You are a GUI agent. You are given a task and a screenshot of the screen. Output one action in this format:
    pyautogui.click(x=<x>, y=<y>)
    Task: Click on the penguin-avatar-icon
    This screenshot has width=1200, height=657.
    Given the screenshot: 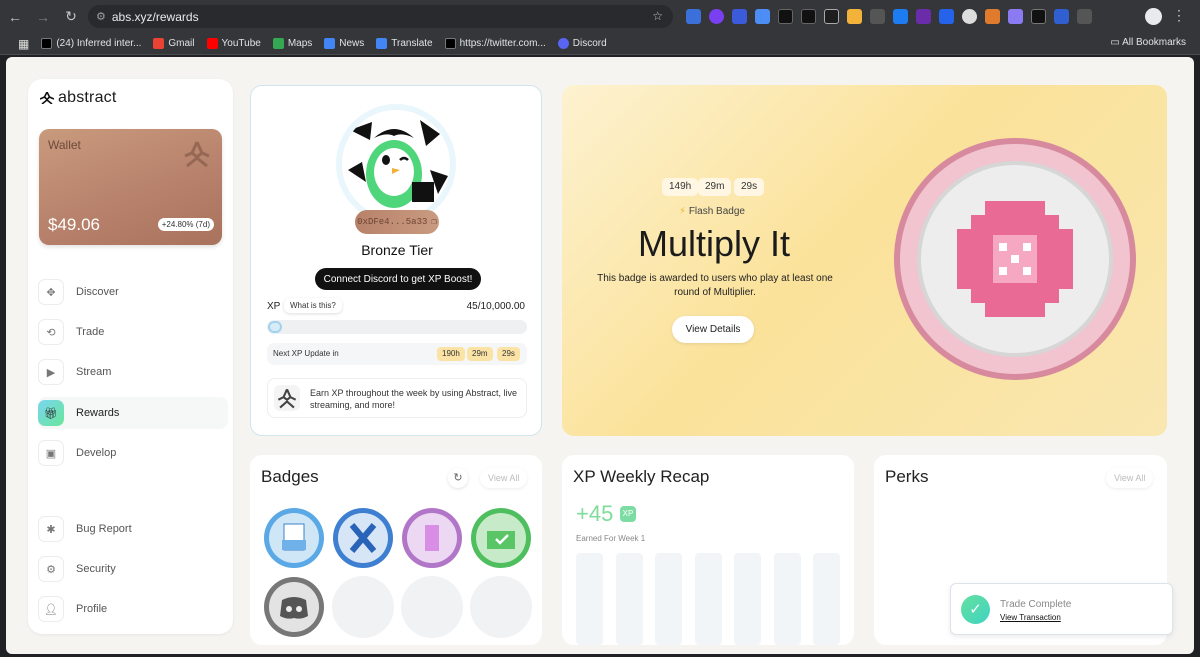 What is the action you would take?
    pyautogui.click(x=396, y=164)
    